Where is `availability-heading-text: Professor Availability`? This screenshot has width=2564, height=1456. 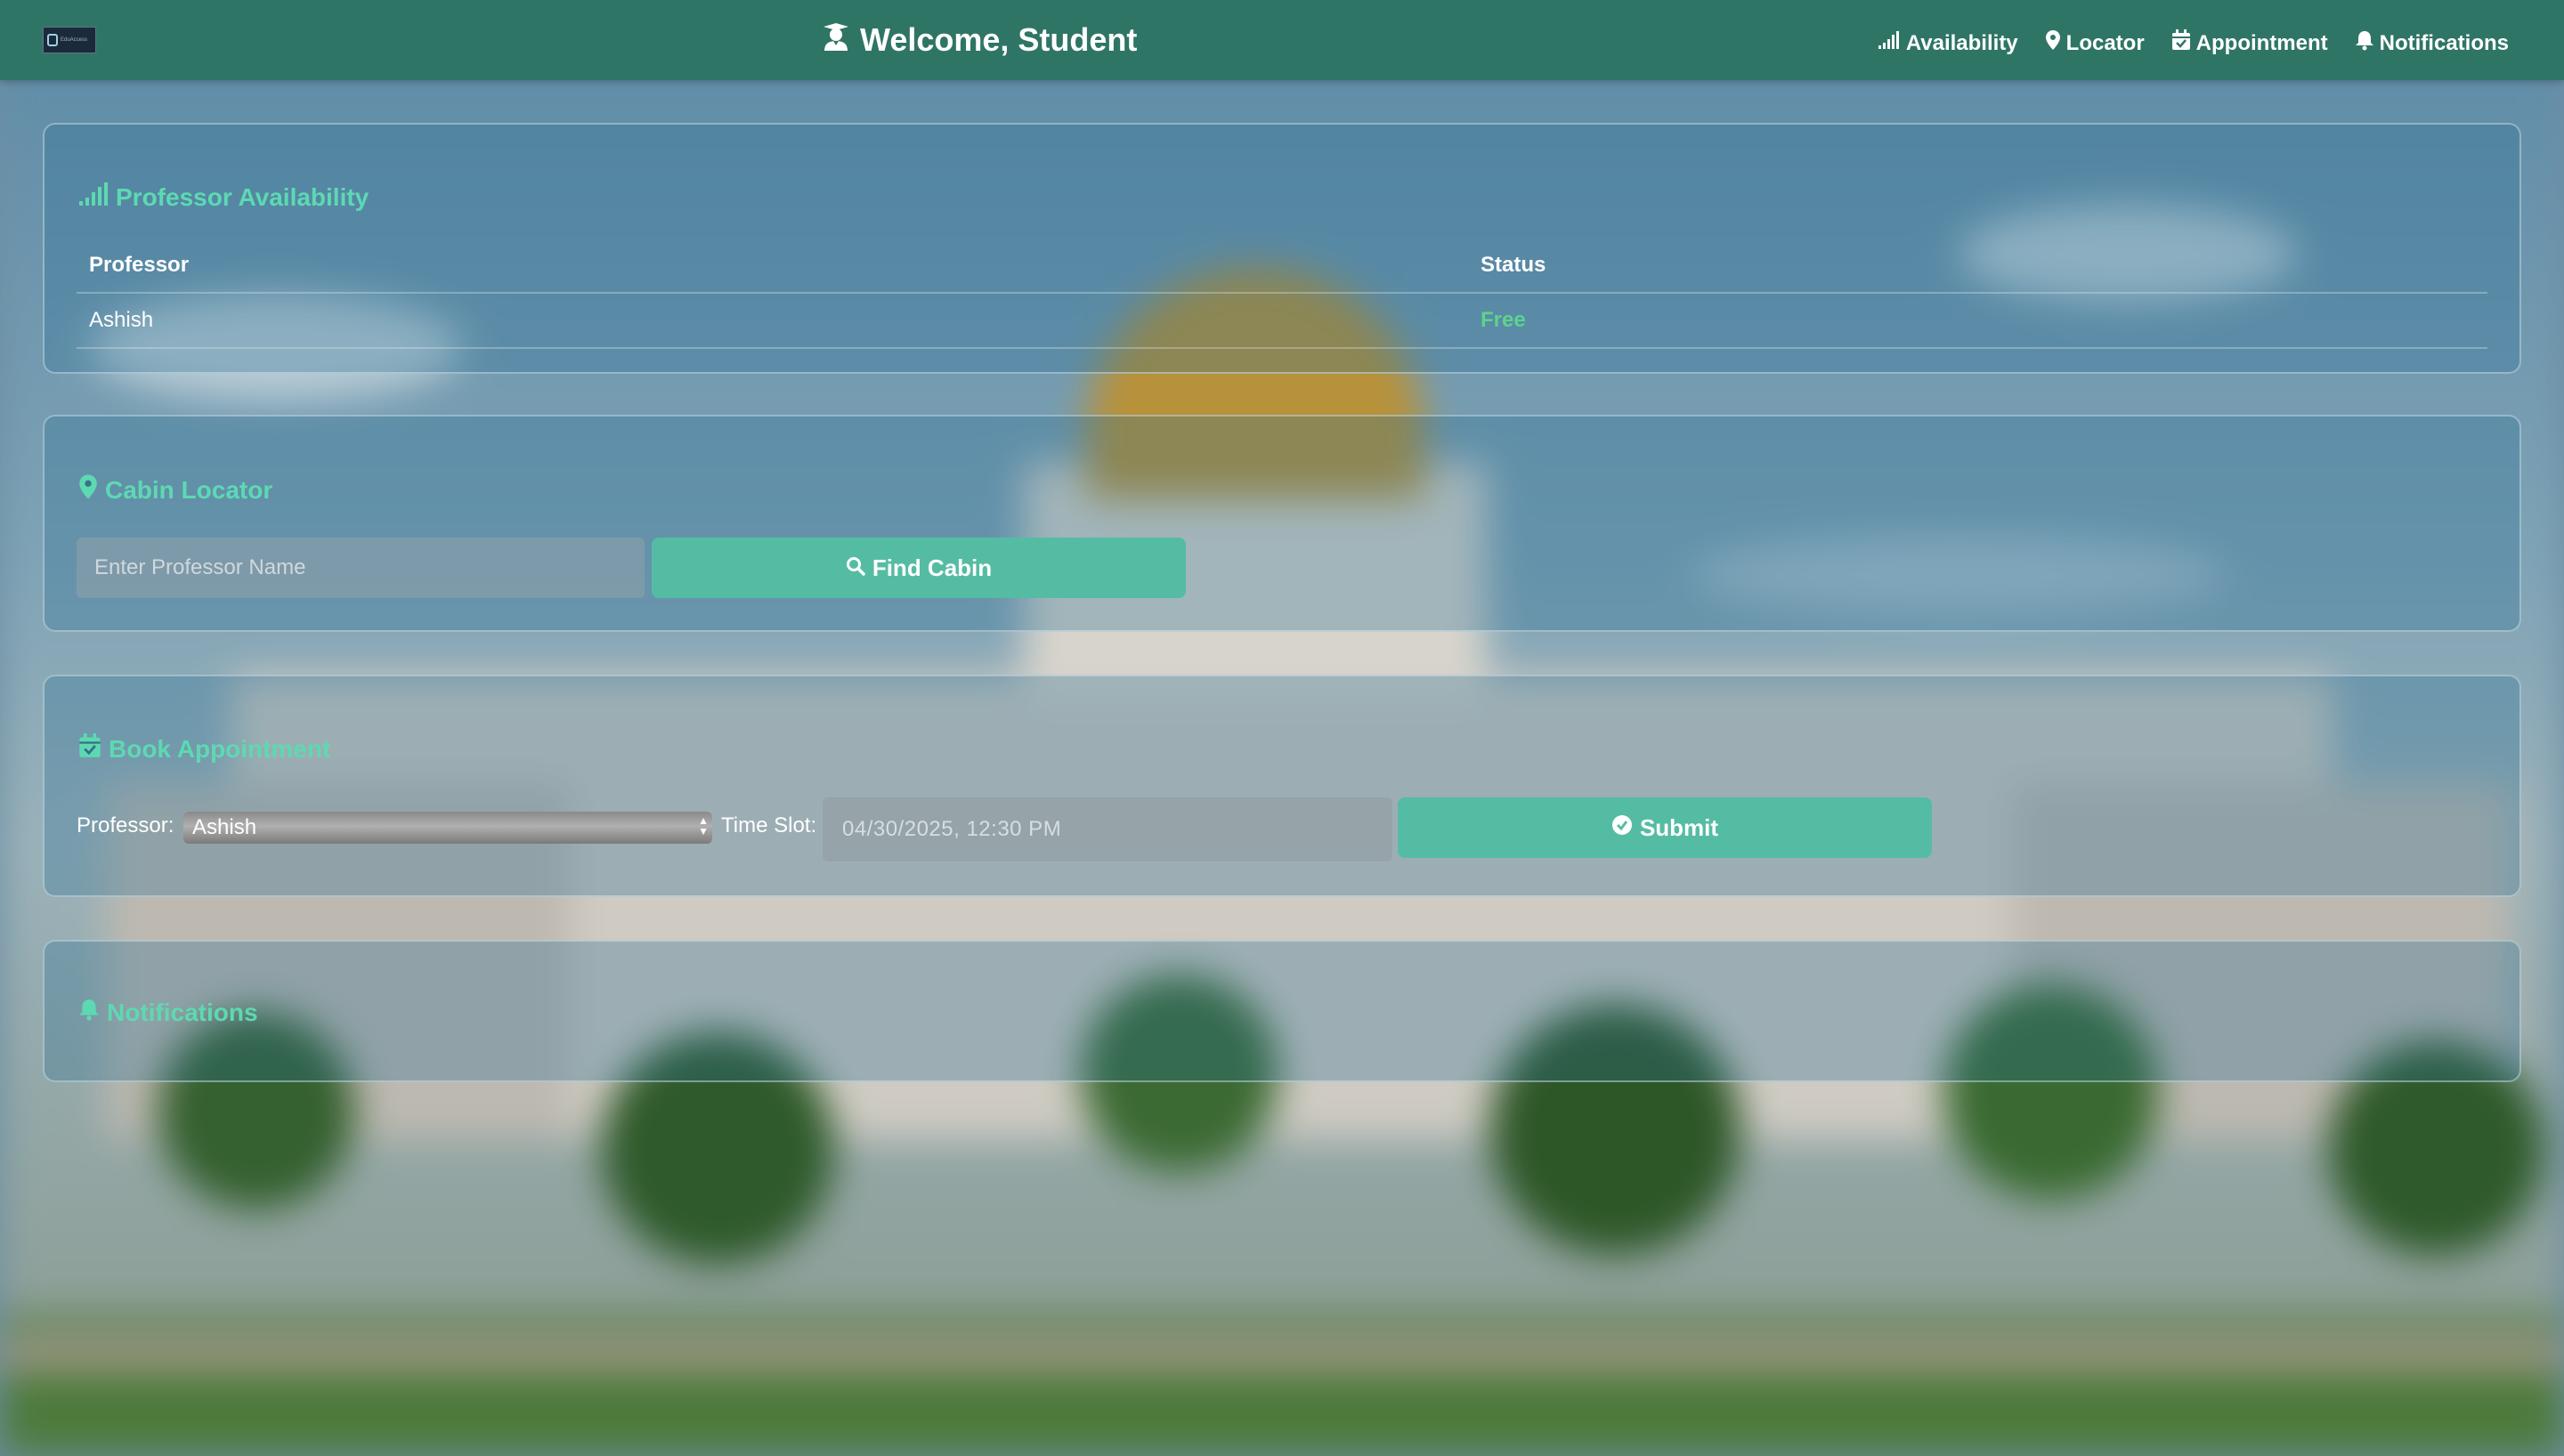
availability-heading-text: Professor Availability is located at coordinates (242, 196).